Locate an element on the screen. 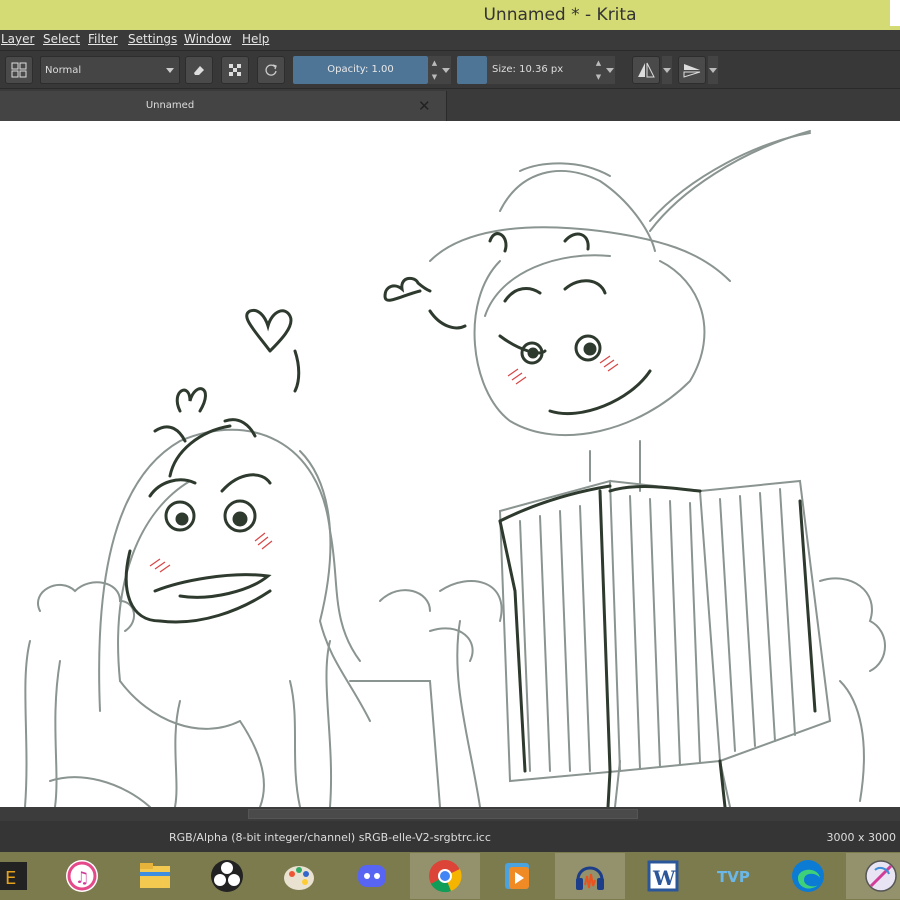 The image size is (900, 900). blend-mode-select: Normal is located at coordinates (110, 70).